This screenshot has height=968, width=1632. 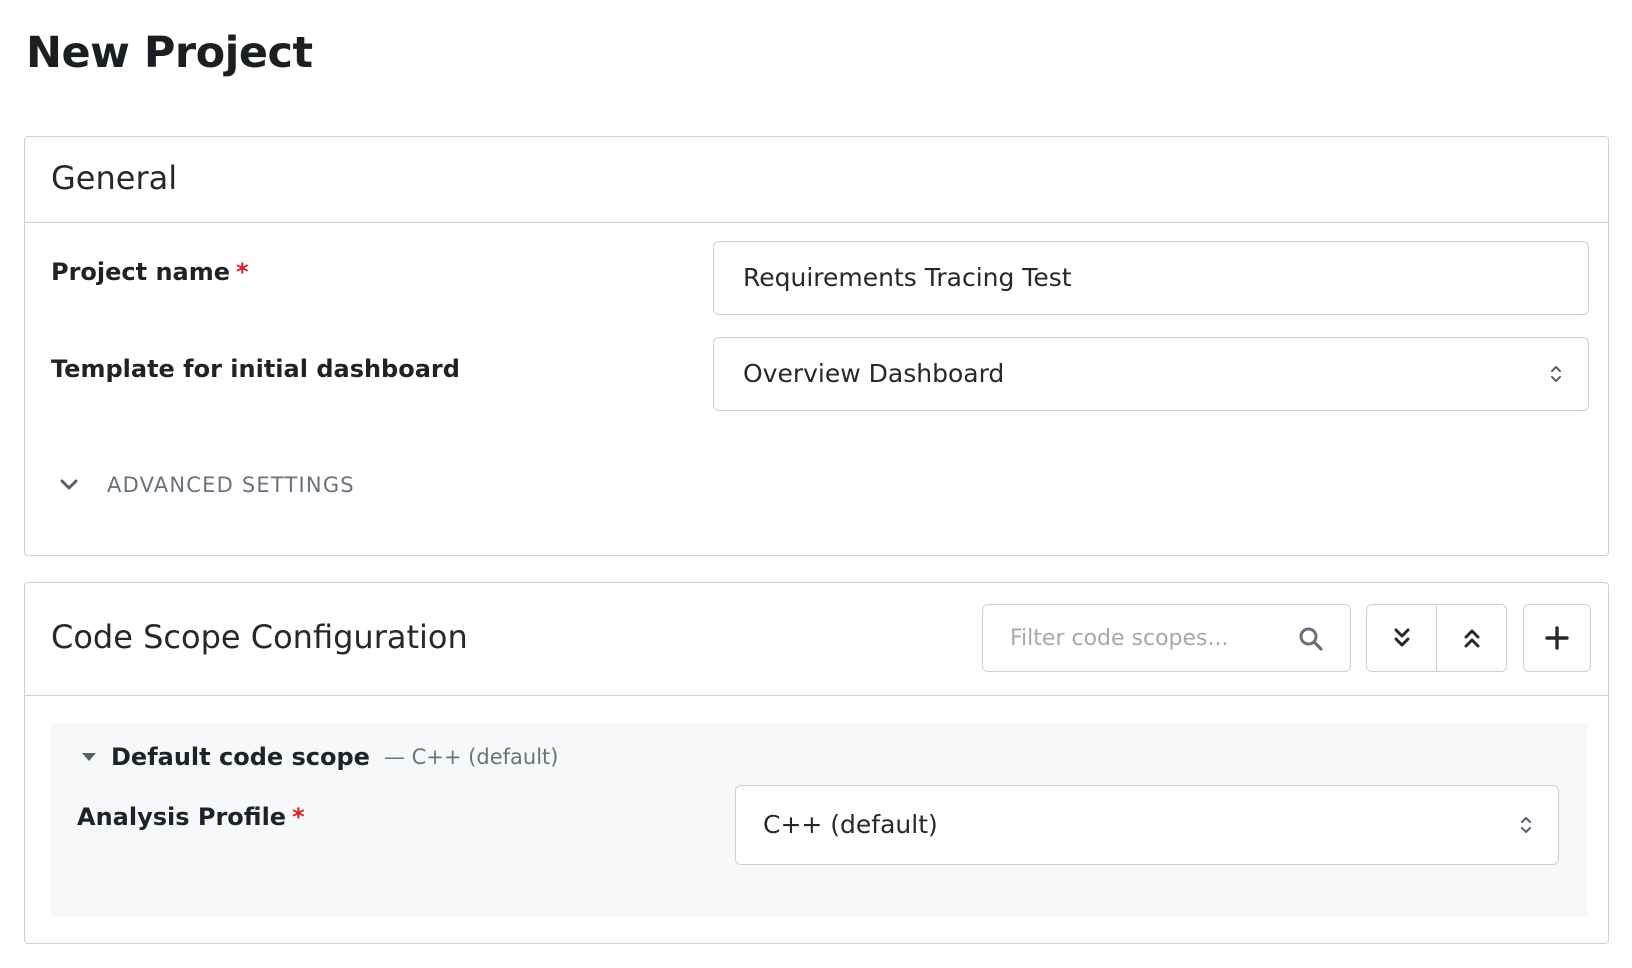 I want to click on project-name-label: Project name *, so click(x=150, y=272).